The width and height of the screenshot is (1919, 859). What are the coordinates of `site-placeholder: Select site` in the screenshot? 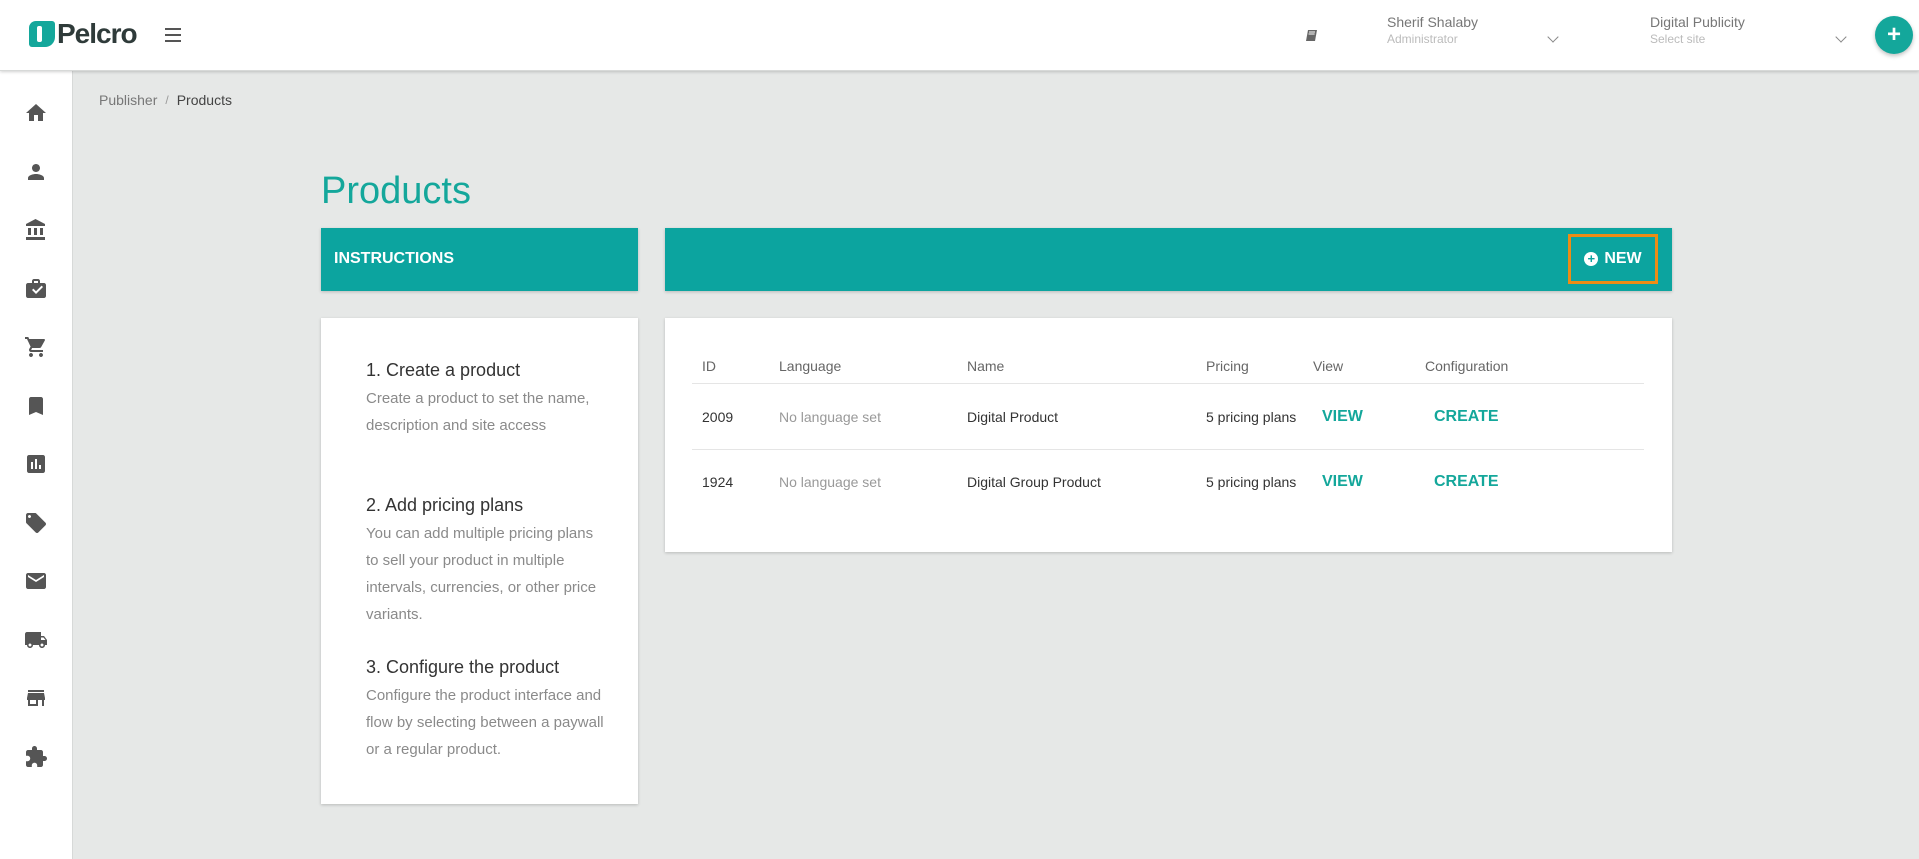 It's located at (1678, 39).